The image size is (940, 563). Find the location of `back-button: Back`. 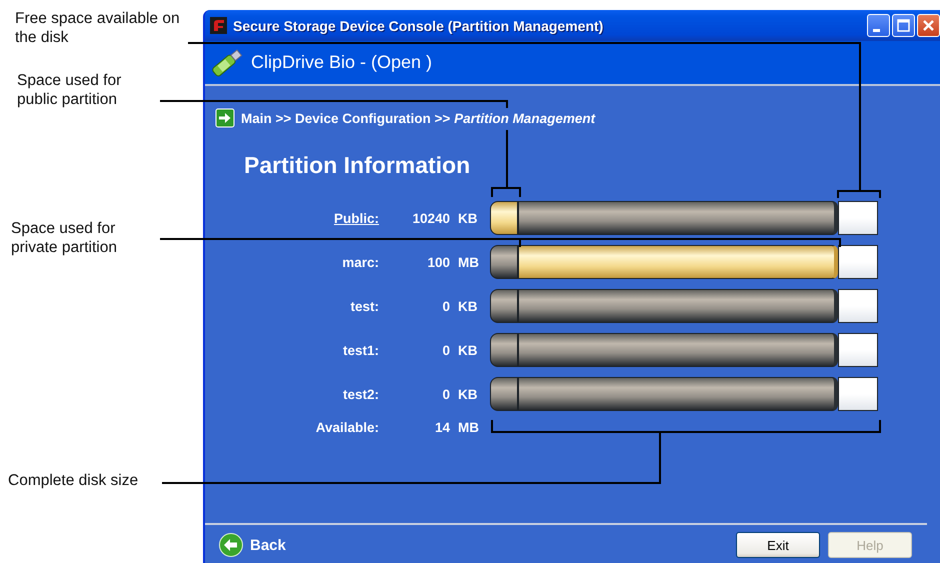

back-button: Back is located at coordinates (252, 545).